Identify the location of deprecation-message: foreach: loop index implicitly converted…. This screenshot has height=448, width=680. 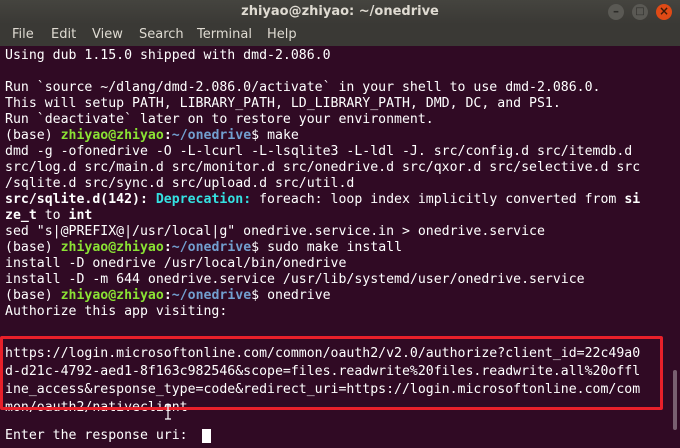
(438, 199).